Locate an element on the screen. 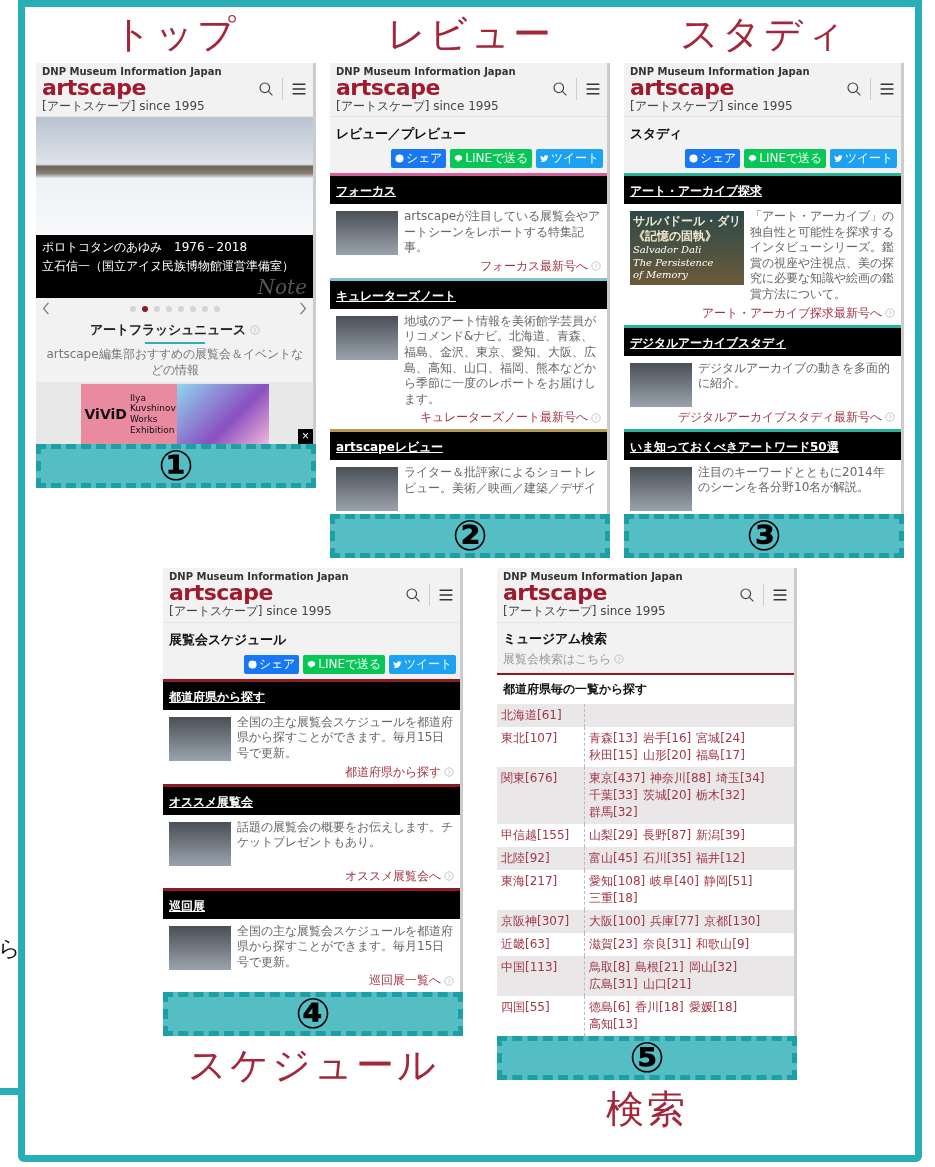 Image resolution: width=935 pixels, height=1167 pixels. prefecture-link: 兵庫[77] is located at coordinates (674, 921).